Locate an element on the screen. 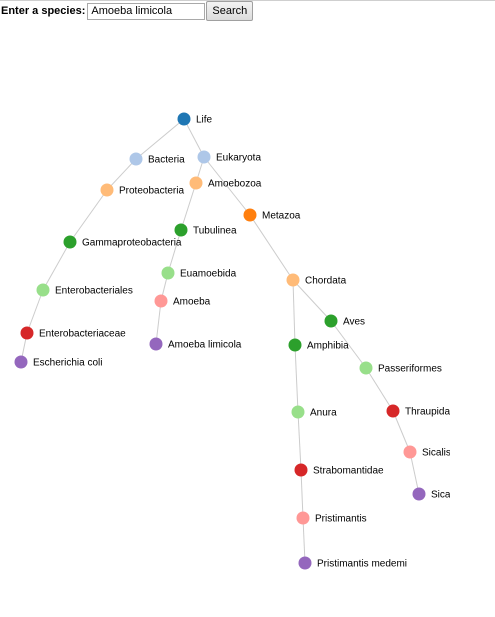 The width and height of the screenshot is (495, 617). tree-node-euamoebida: Euamoebida is located at coordinates (199, 273).